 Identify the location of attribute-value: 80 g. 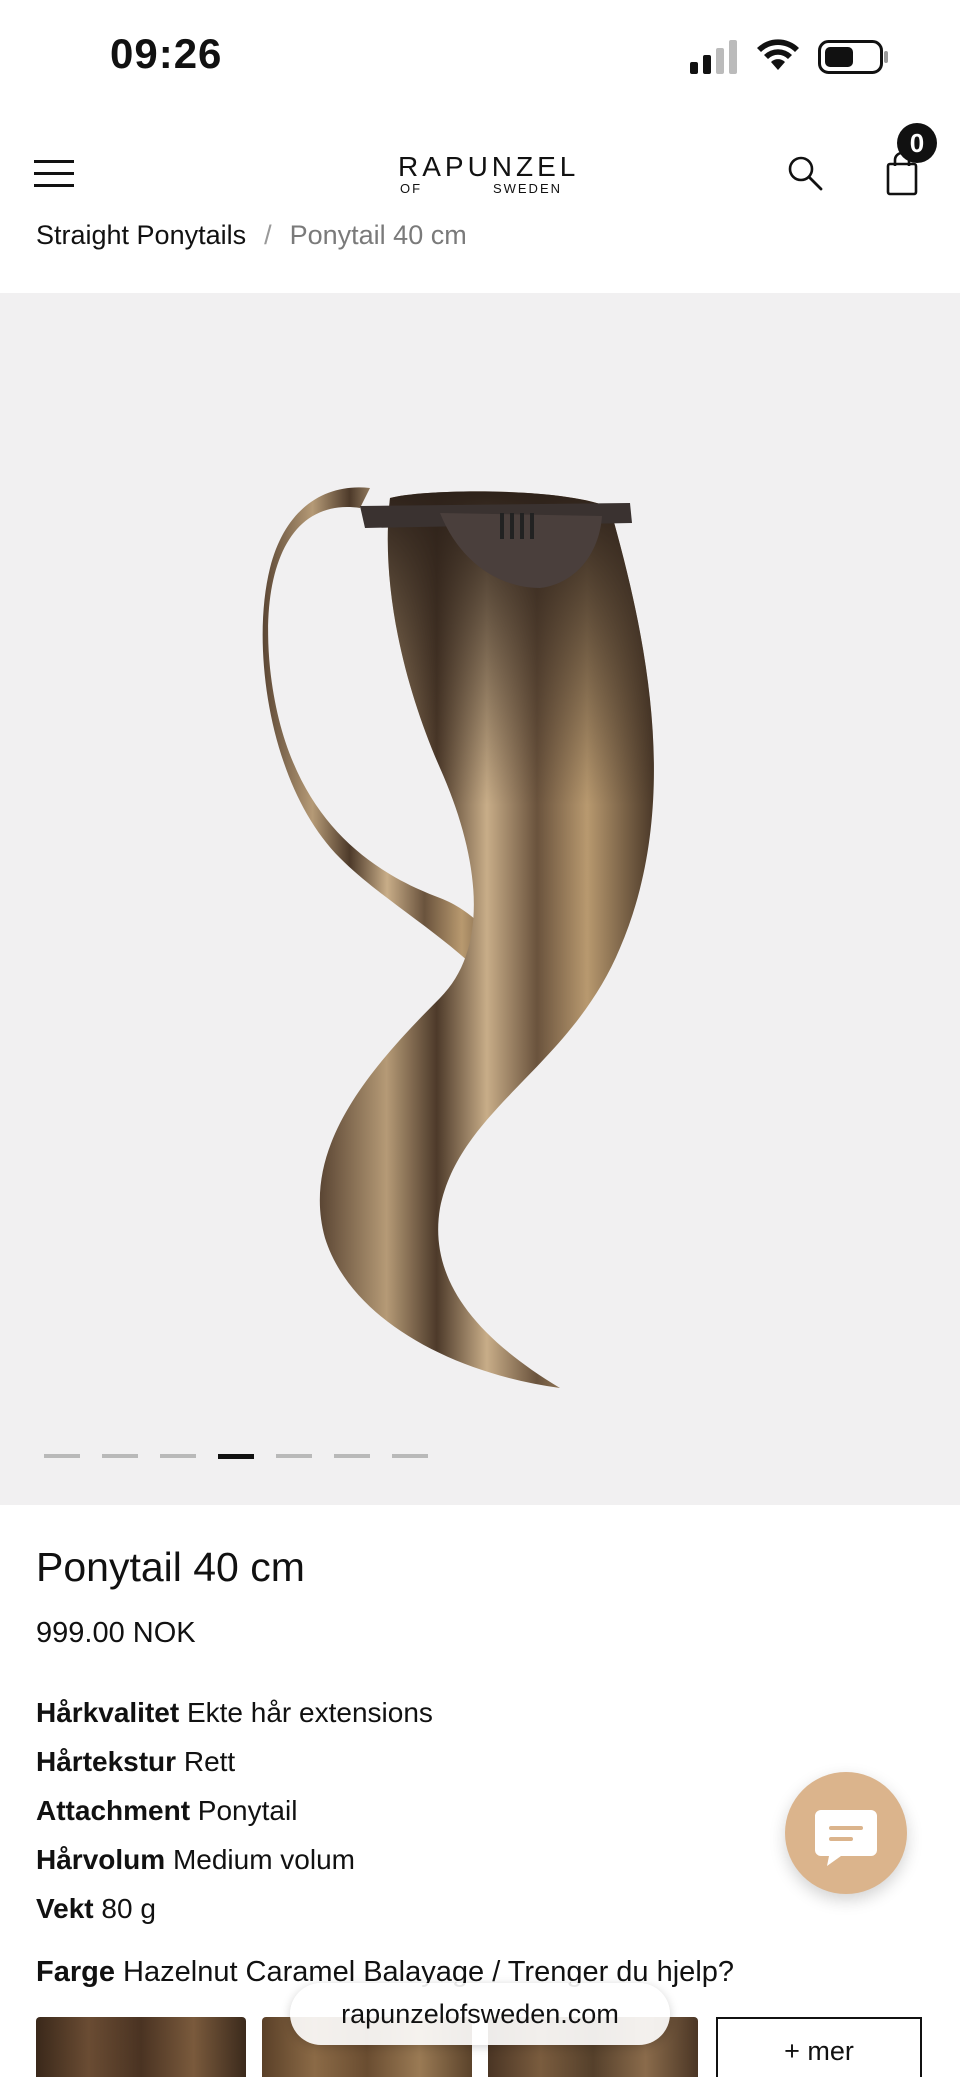
(128, 1908).